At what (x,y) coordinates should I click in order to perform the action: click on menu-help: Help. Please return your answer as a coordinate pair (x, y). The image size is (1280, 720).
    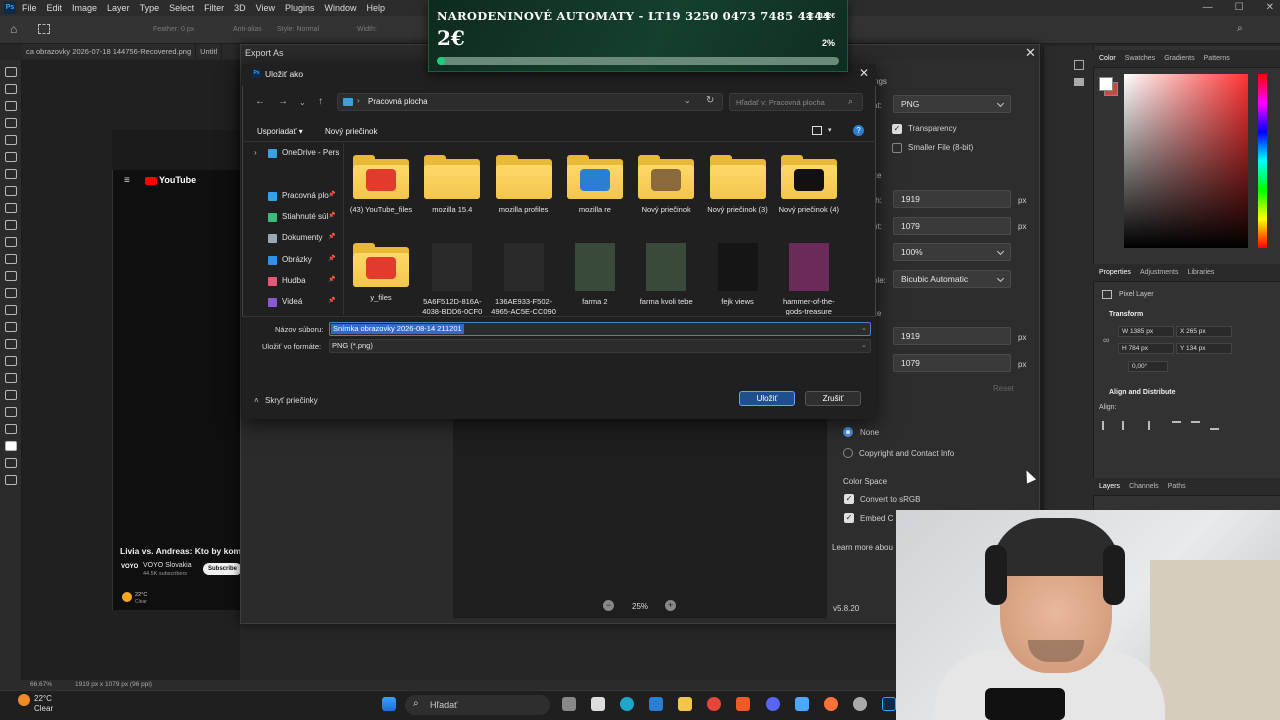
    Looking at the image, I should click on (376, 8).